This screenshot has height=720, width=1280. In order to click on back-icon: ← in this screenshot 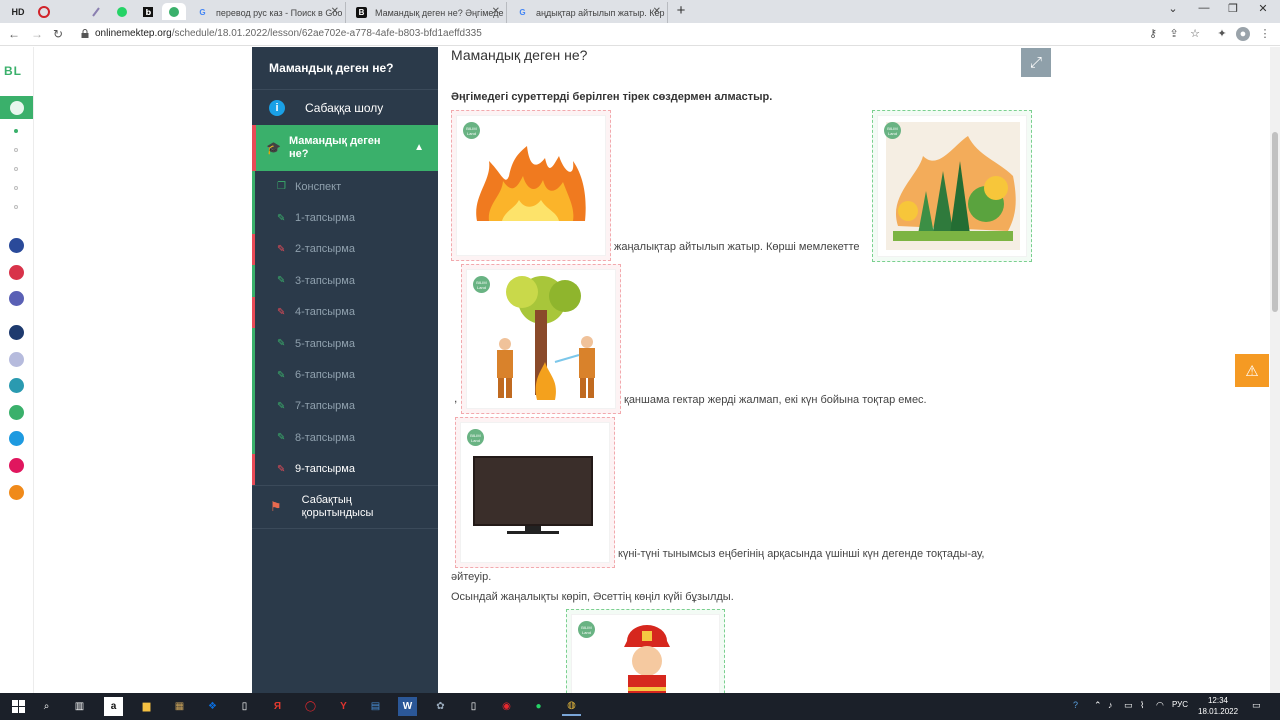, I will do `click(14, 34)`.